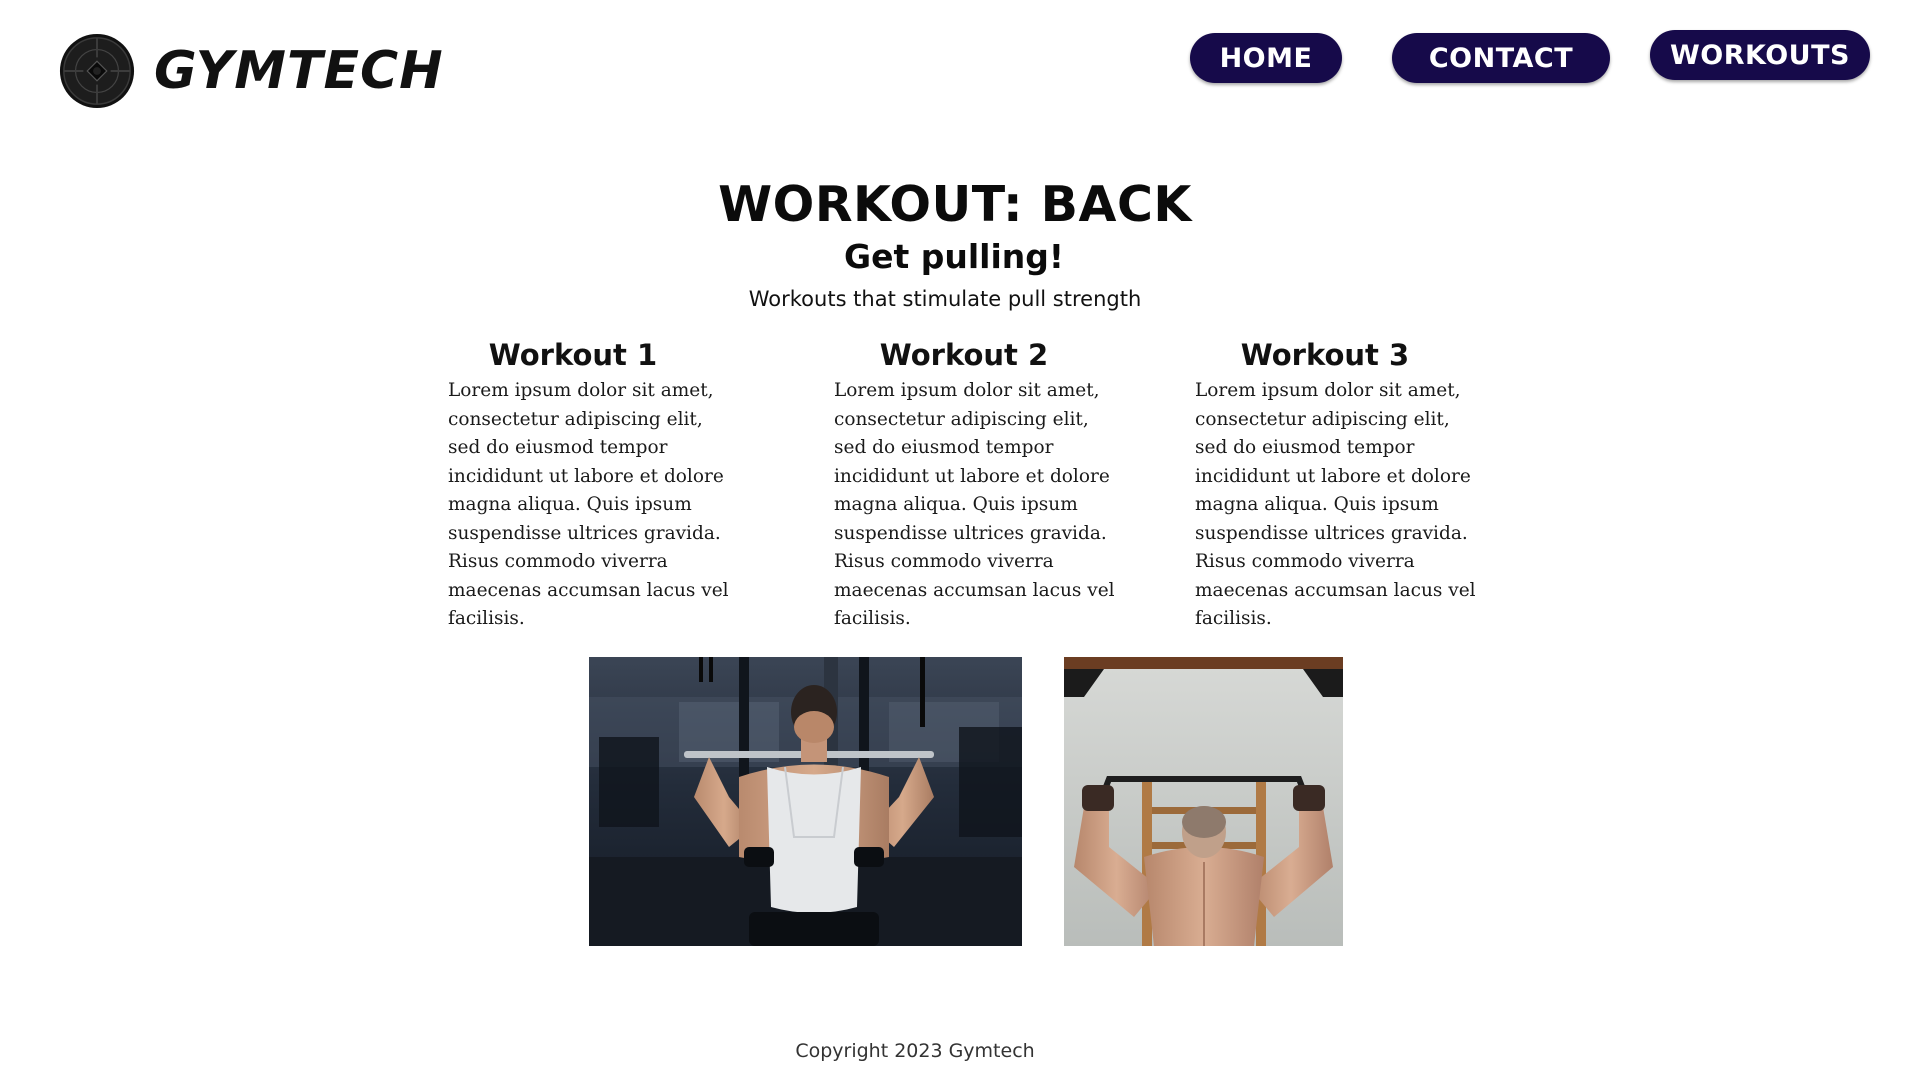 This screenshot has height=1080, width=1920. I want to click on nav-contact-button: CONTACT, so click(1501, 58).